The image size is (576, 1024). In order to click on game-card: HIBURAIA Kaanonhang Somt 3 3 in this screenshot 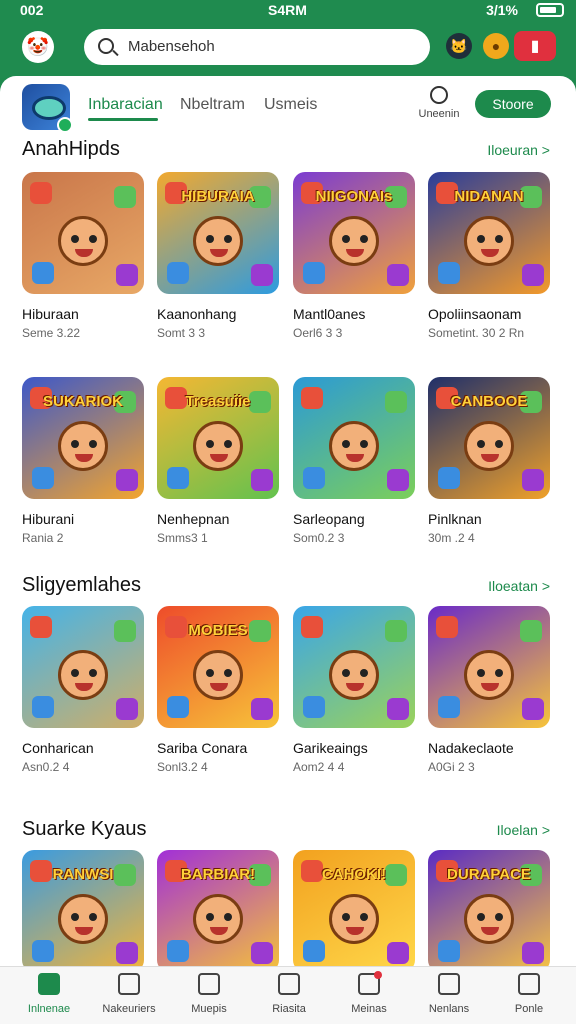, I will do `click(218, 256)`.